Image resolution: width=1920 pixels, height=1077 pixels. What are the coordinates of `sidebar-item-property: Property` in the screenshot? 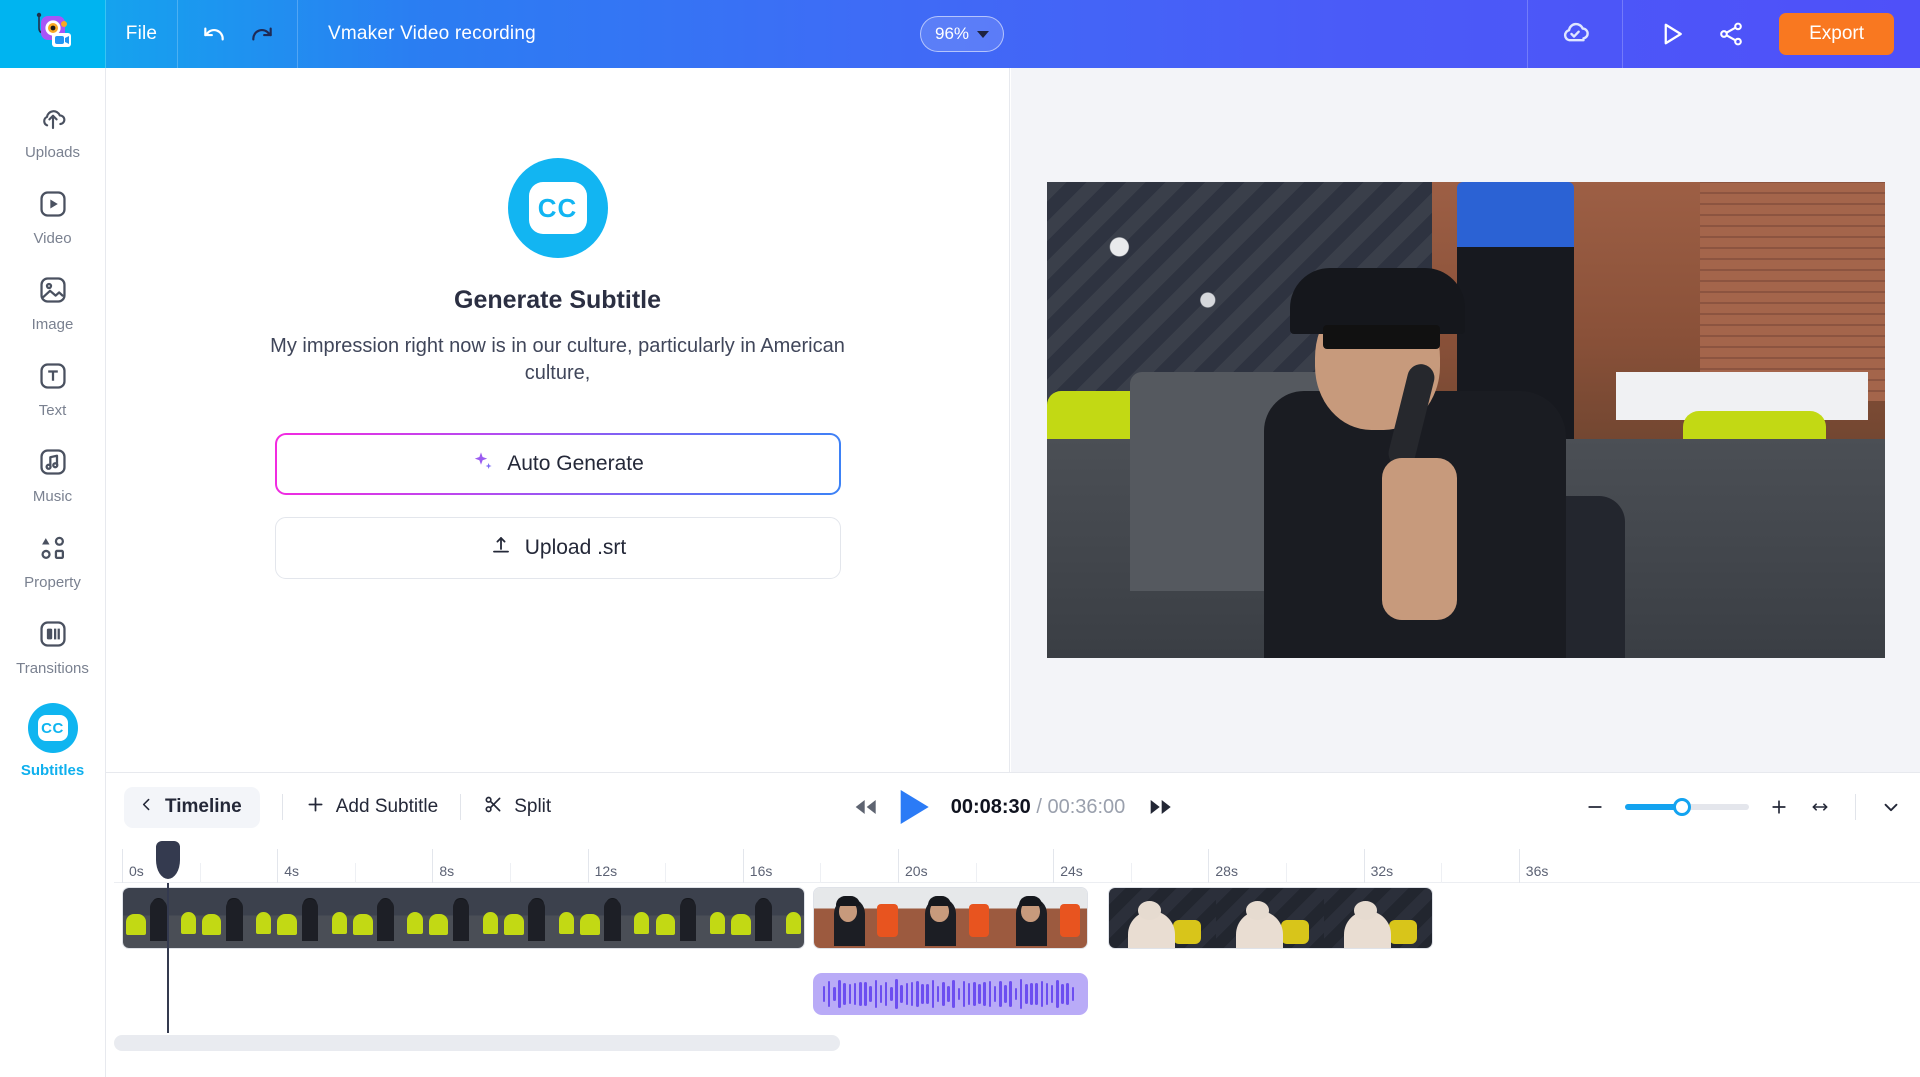 It's located at (52, 561).